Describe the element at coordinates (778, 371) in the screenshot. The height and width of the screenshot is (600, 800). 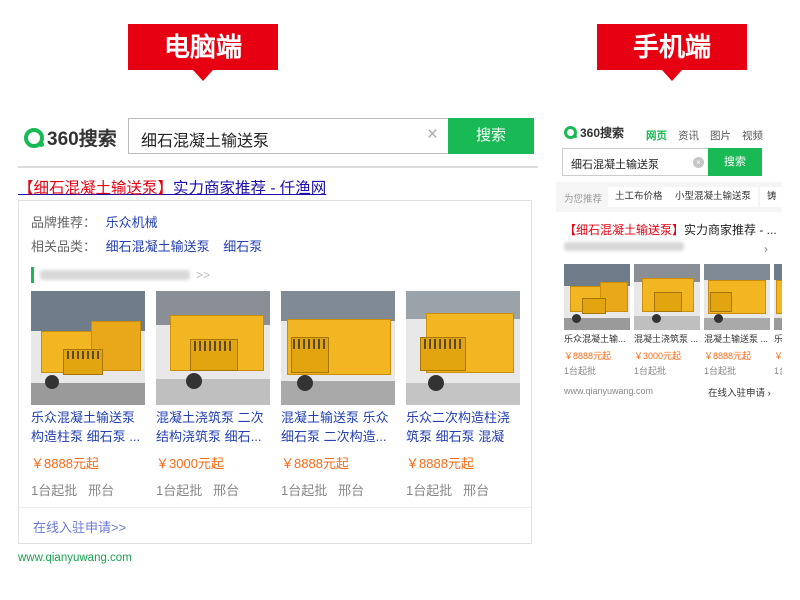
I see `product-moq: 1台` at that location.